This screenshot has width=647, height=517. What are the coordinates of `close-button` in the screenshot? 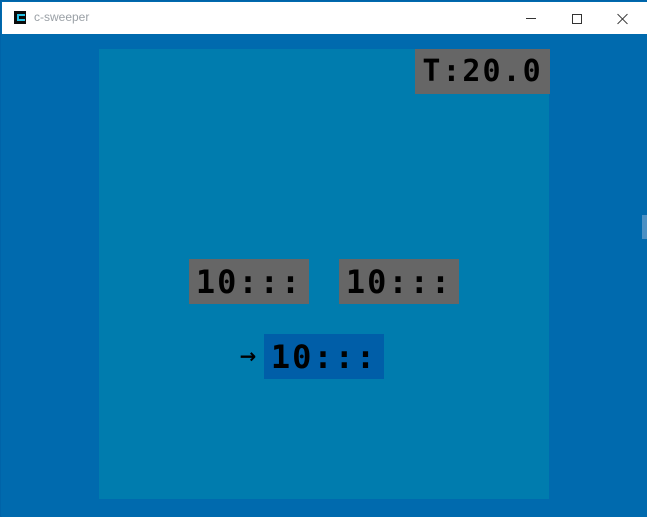 It's located at (623, 18).